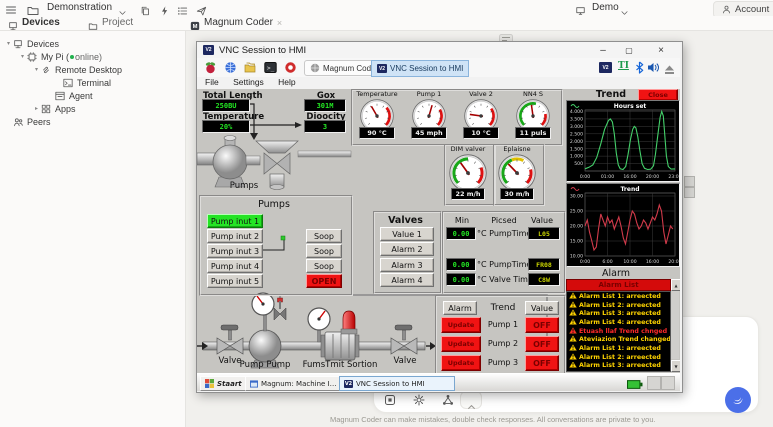 The height and width of the screenshot is (427, 773). What do you see at coordinates (324, 251) in the screenshot?
I see `soop-button-2: Soop` at bounding box center [324, 251].